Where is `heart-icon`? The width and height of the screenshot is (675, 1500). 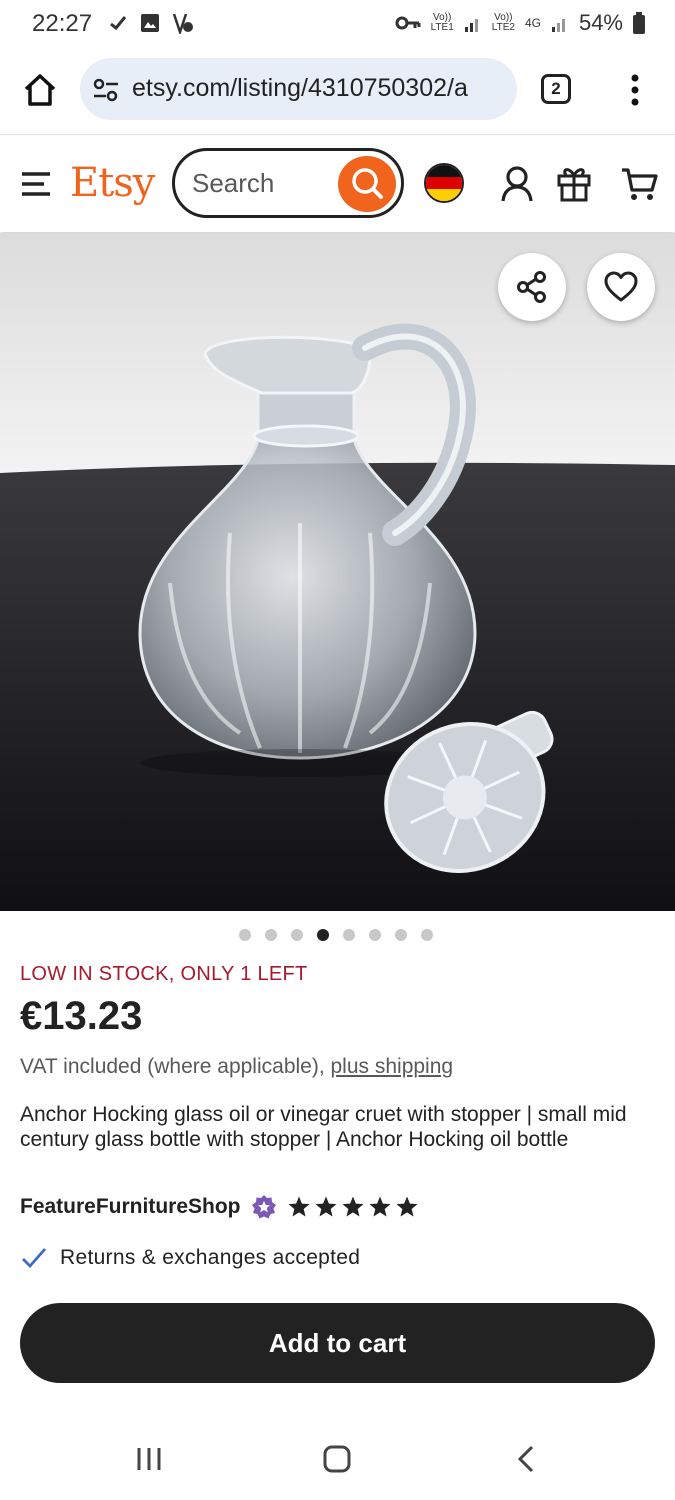
heart-icon is located at coordinates (621, 286).